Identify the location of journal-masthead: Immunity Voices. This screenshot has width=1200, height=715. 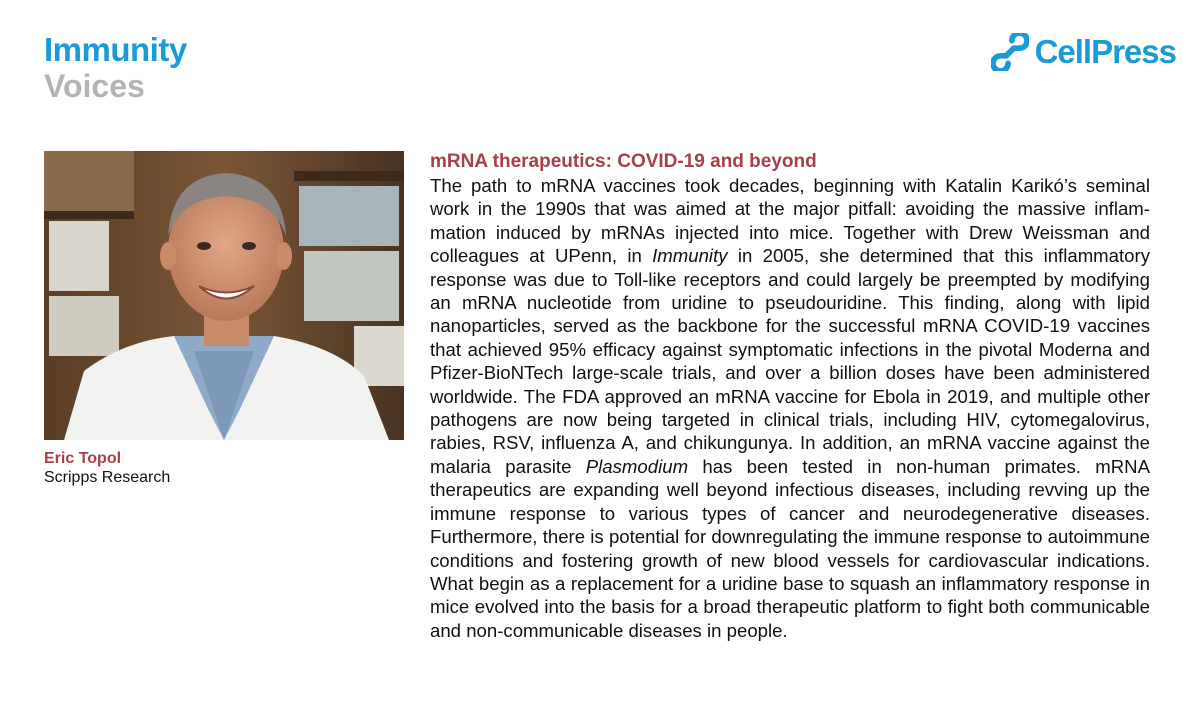
(115, 68).